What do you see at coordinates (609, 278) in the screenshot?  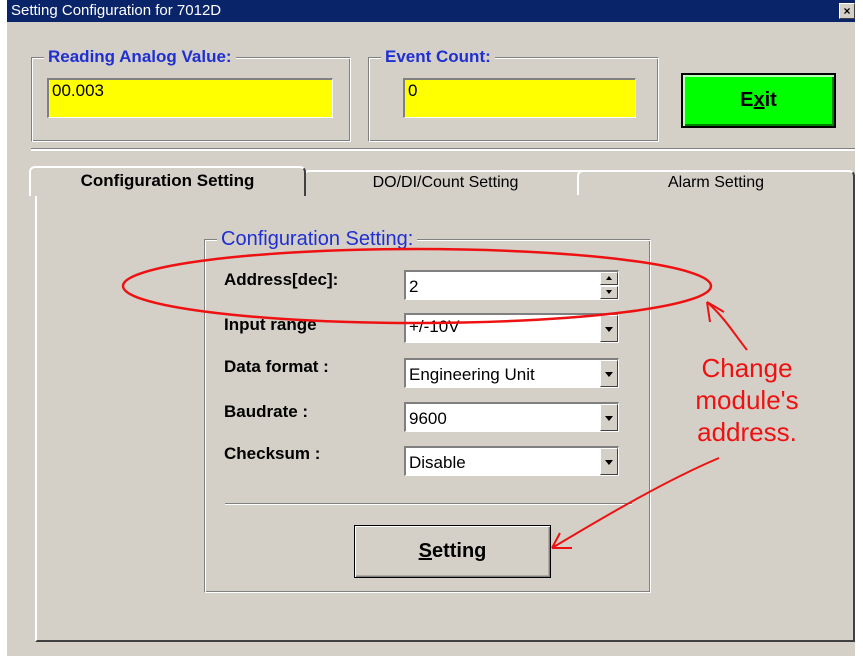 I see `spin-up-icon` at bounding box center [609, 278].